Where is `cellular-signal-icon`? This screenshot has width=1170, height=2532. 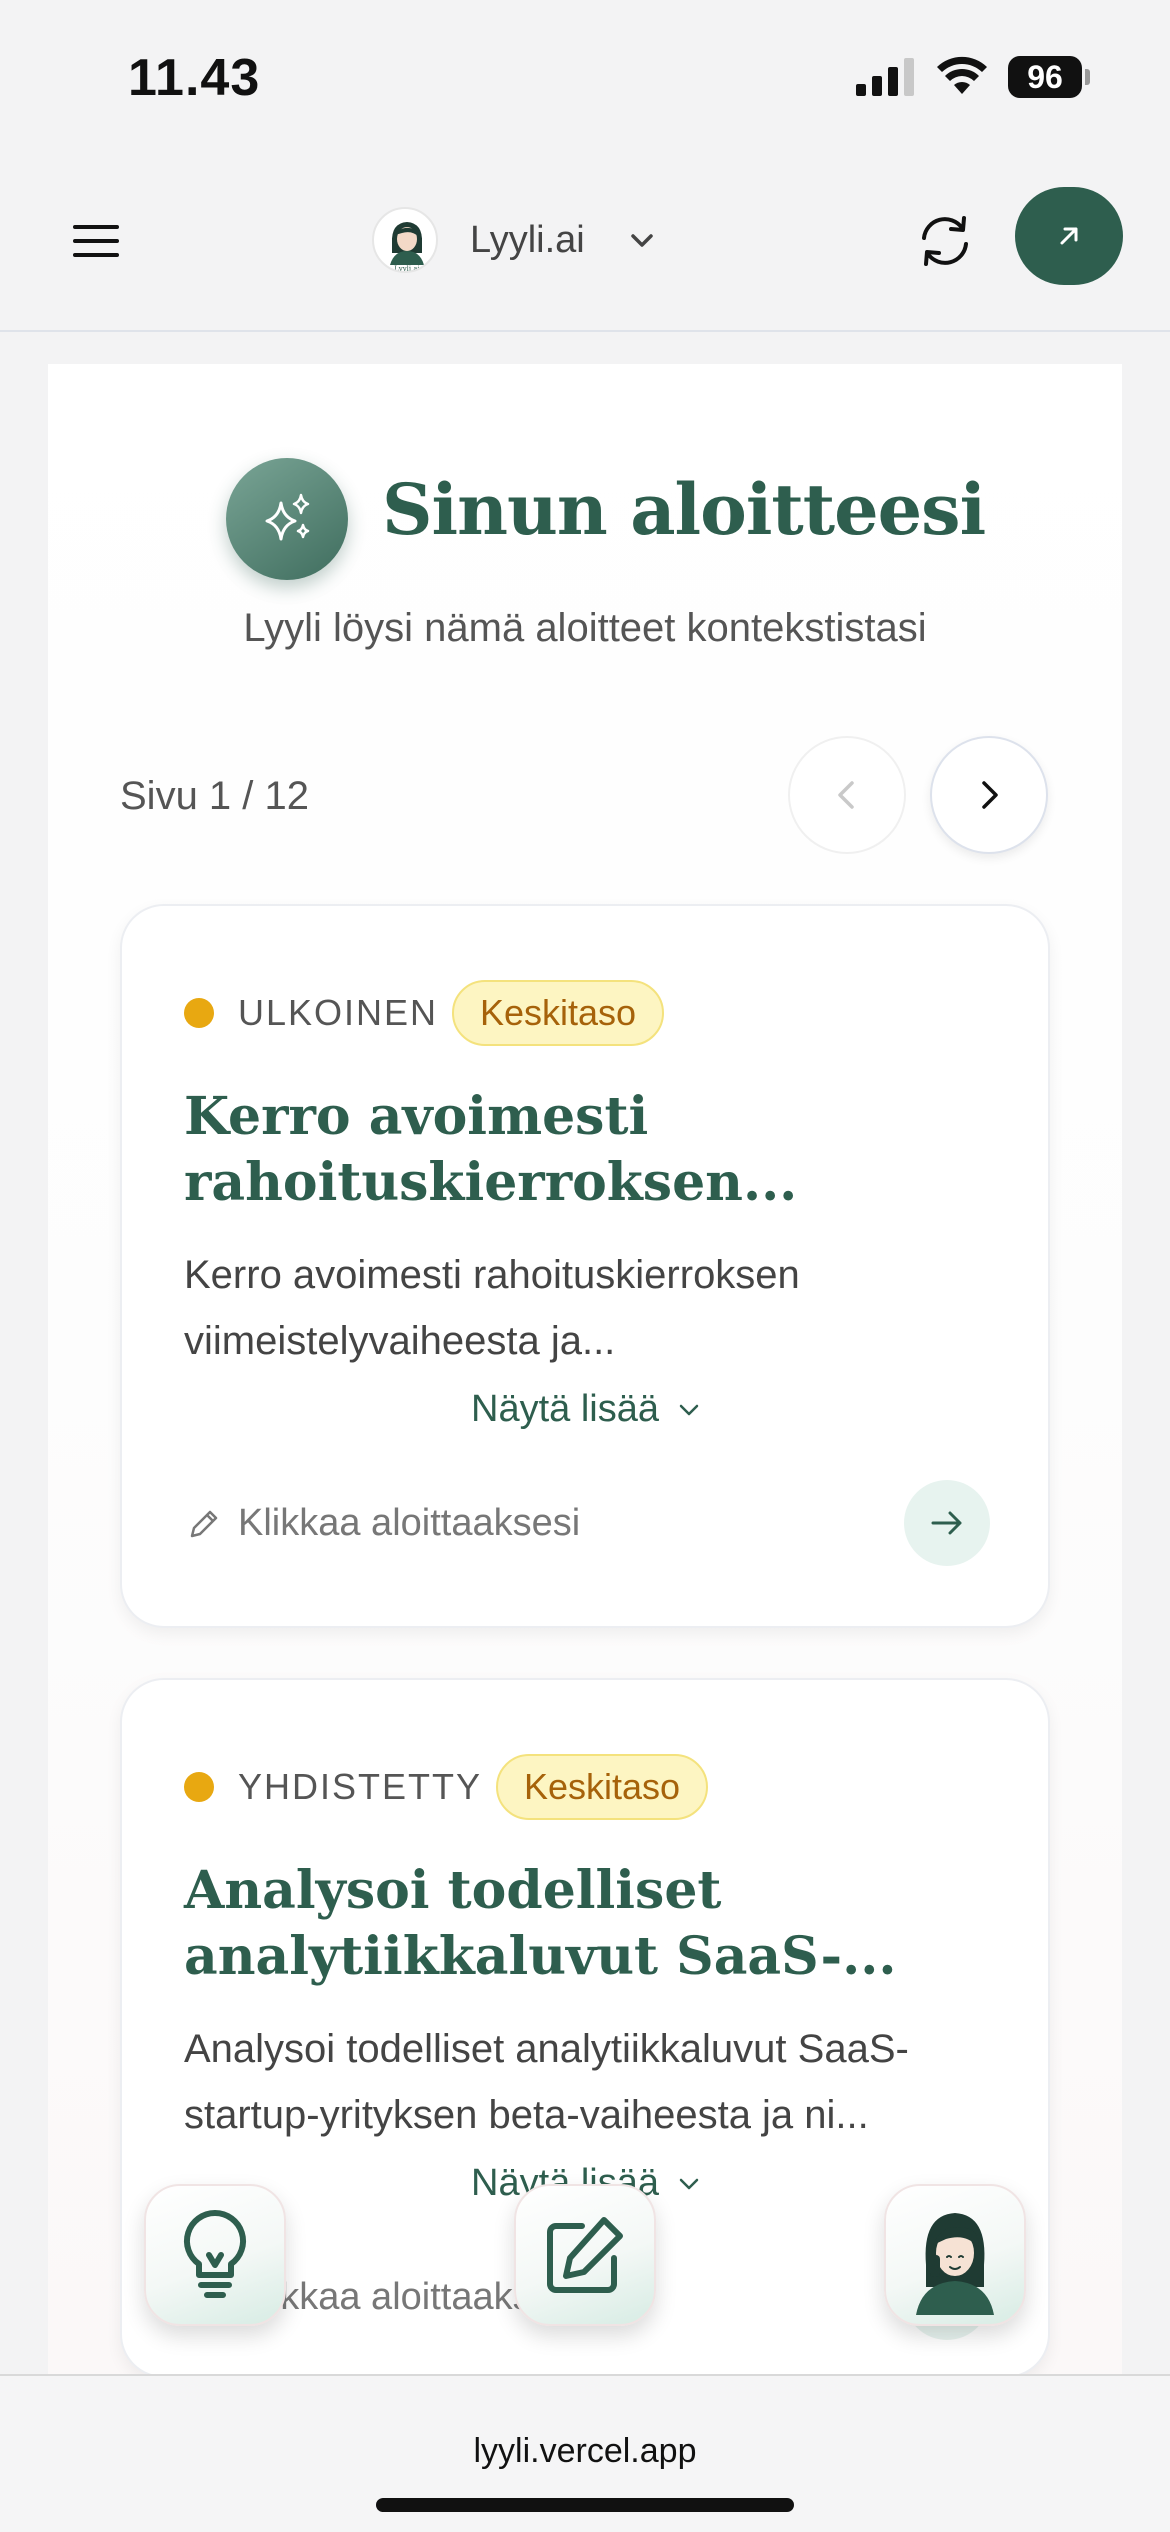
cellular-signal-icon is located at coordinates (885, 77).